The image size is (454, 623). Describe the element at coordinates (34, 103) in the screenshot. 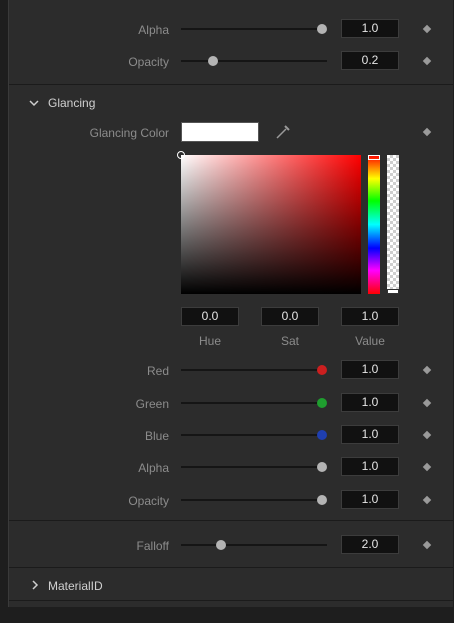

I see `chevron-down-icon` at that location.